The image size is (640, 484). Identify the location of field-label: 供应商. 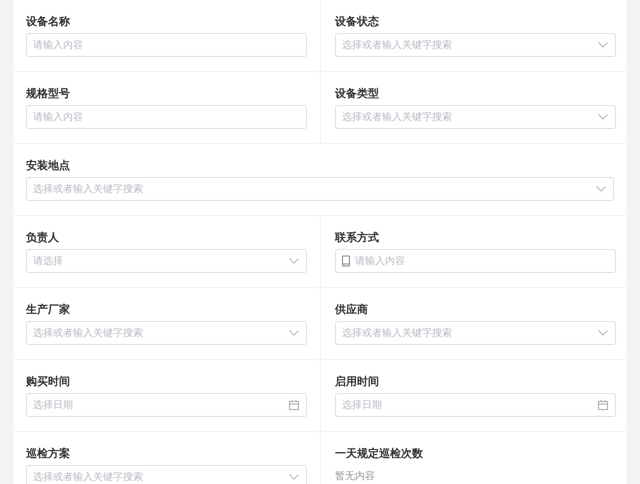
(352, 310).